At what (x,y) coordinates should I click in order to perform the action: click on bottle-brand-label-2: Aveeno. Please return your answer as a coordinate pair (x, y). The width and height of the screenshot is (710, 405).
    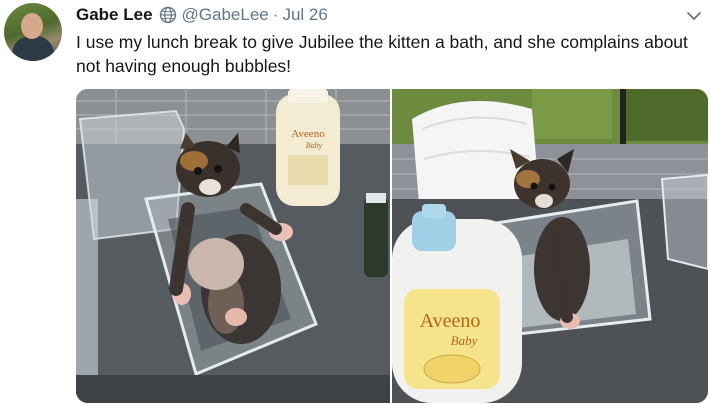
    Looking at the image, I should click on (450, 321).